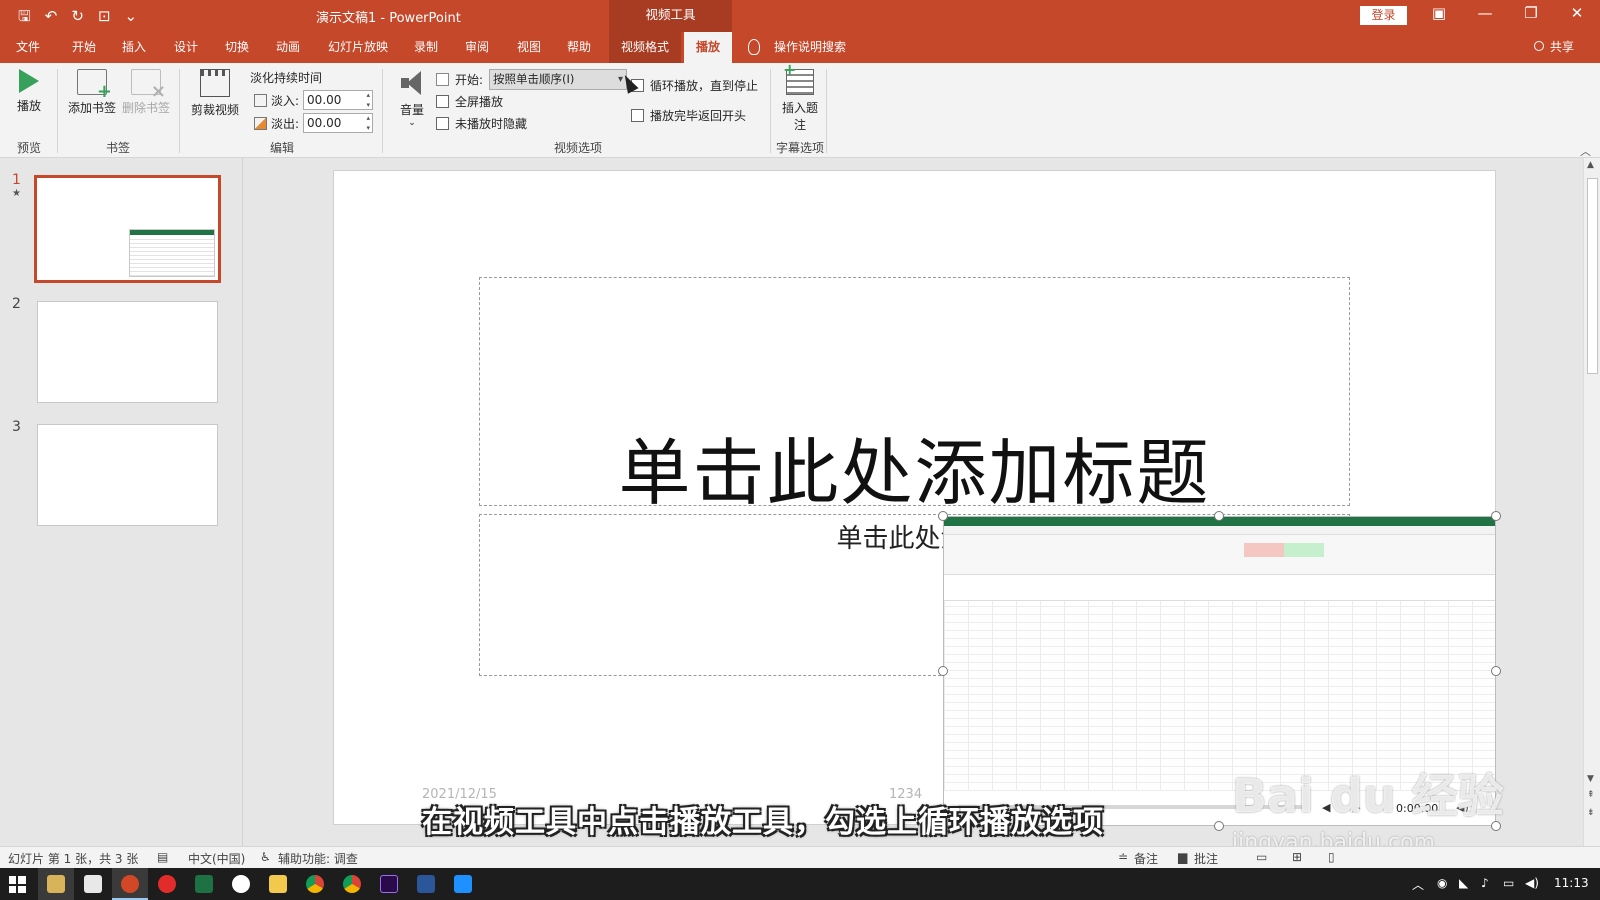 This screenshot has width=1600, height=900. What do you see at coordinates (1585, 151) in the screenshot?
I see `collapse-ribbon-icon: ︿` at bounding box center [1585, 151].